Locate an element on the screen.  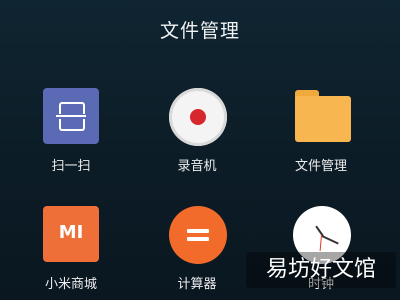
app-file-manager: 文件管理 is located at coordinates (321, 133).